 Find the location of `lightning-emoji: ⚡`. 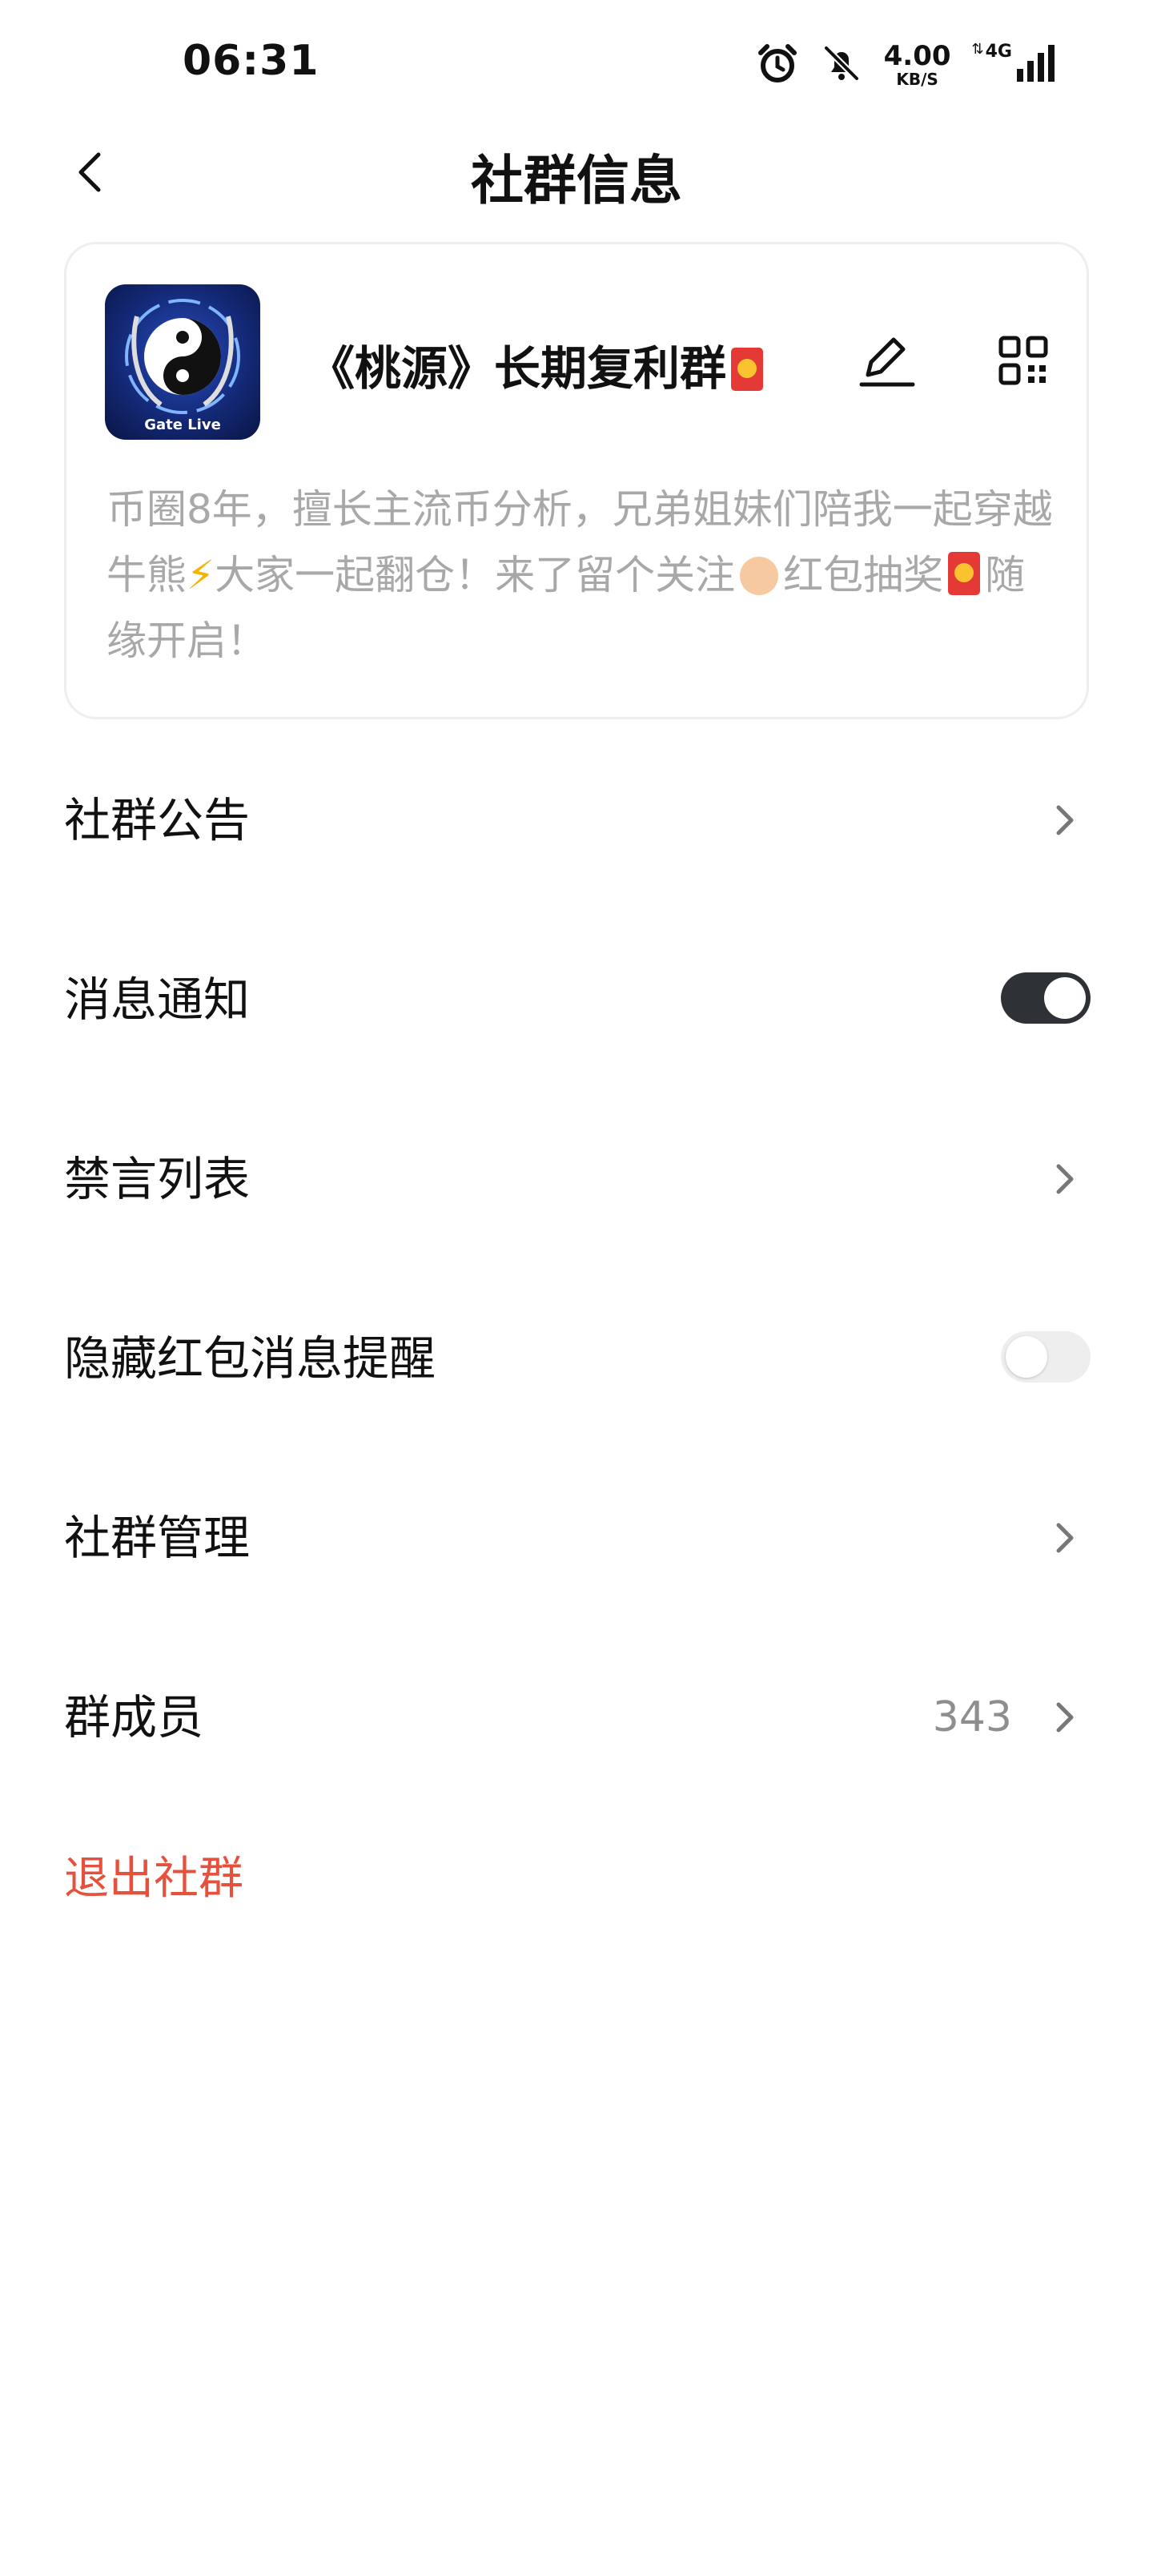

lightning-emoji: ⚡ is located at coordinates (201, 575).